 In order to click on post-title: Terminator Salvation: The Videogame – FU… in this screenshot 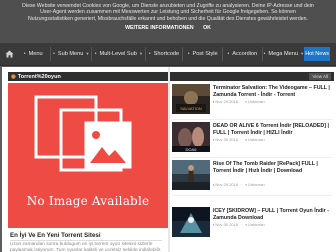, I will do `click(273, 91)`.